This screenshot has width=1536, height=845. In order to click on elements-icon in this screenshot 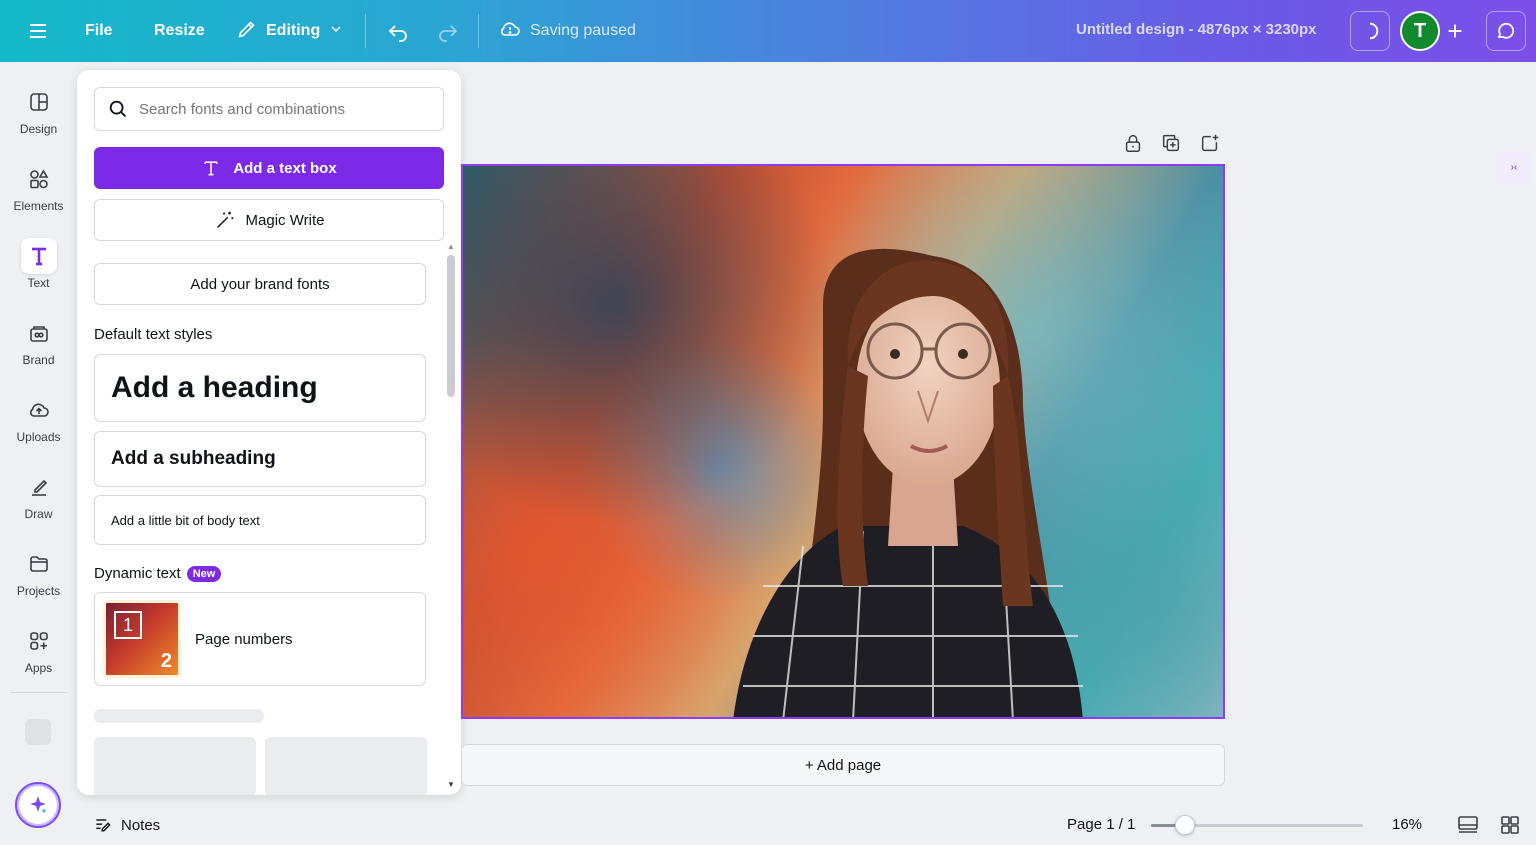, I will do `click(39, 179)`.